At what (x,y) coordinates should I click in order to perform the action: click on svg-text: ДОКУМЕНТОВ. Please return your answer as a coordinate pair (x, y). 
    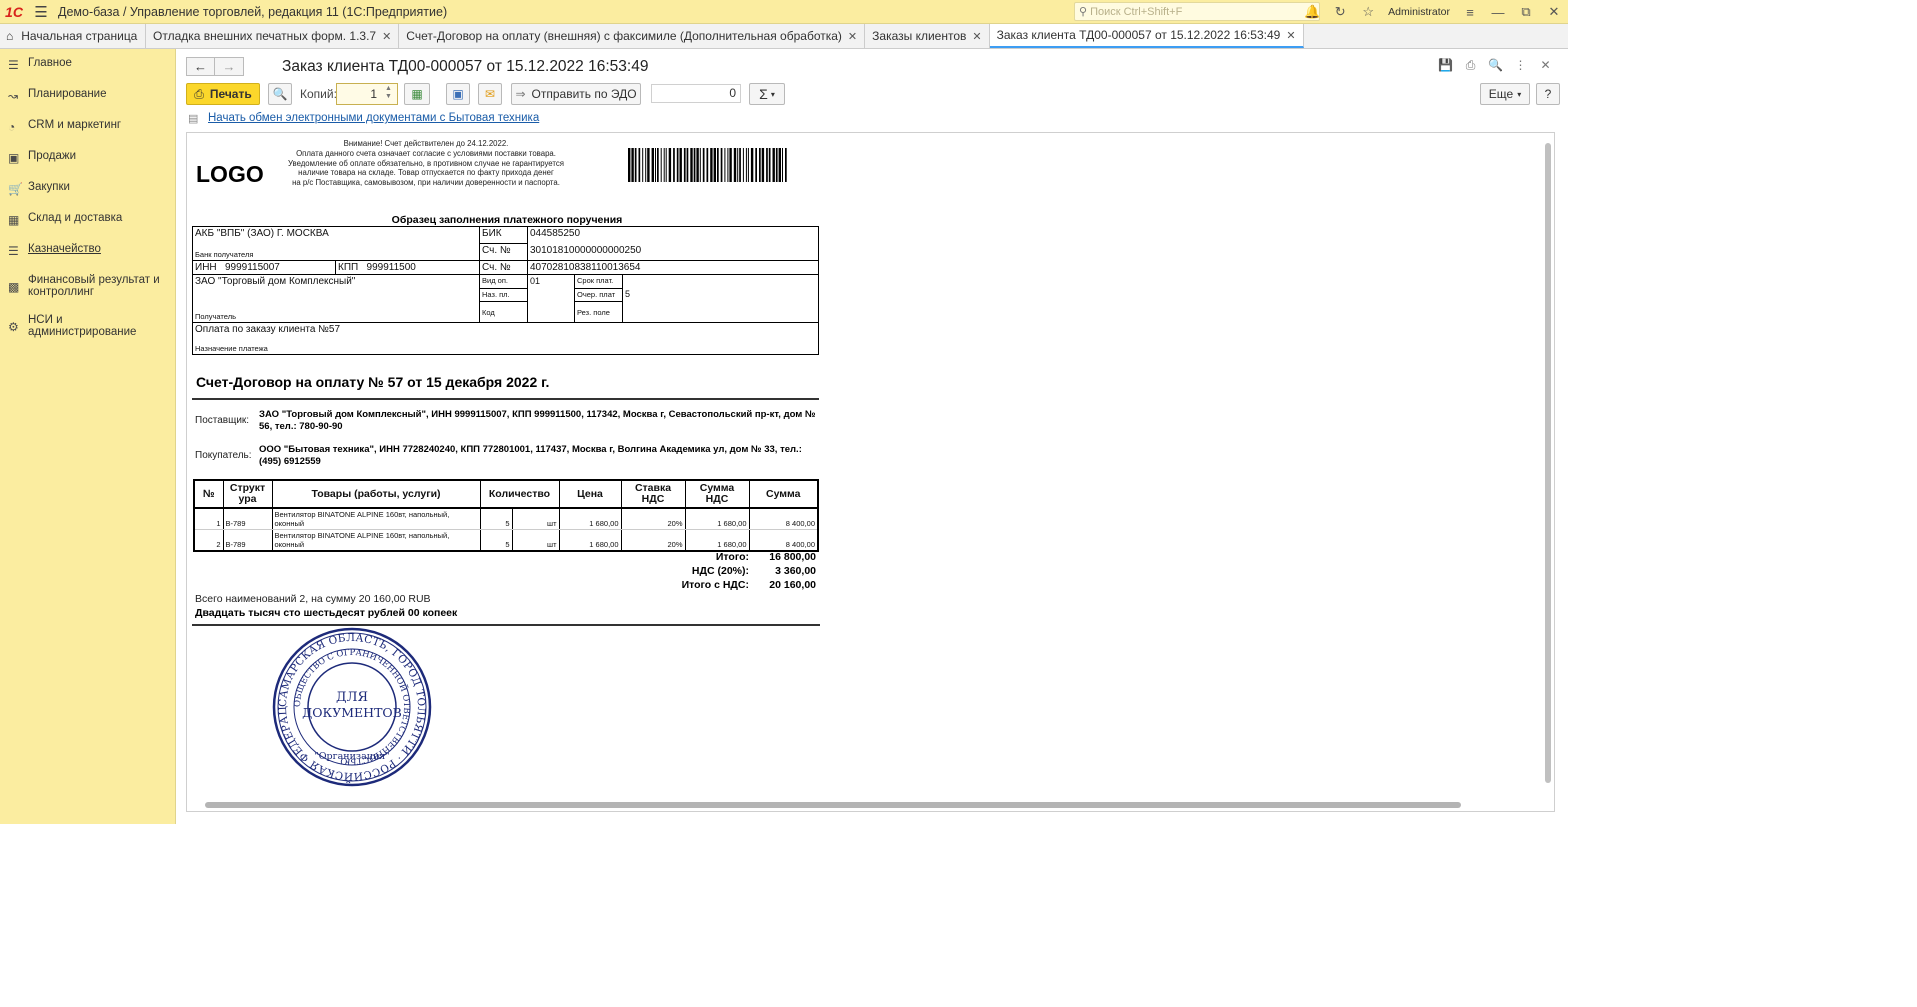
    Looking at the image, I should click on (352, 712).